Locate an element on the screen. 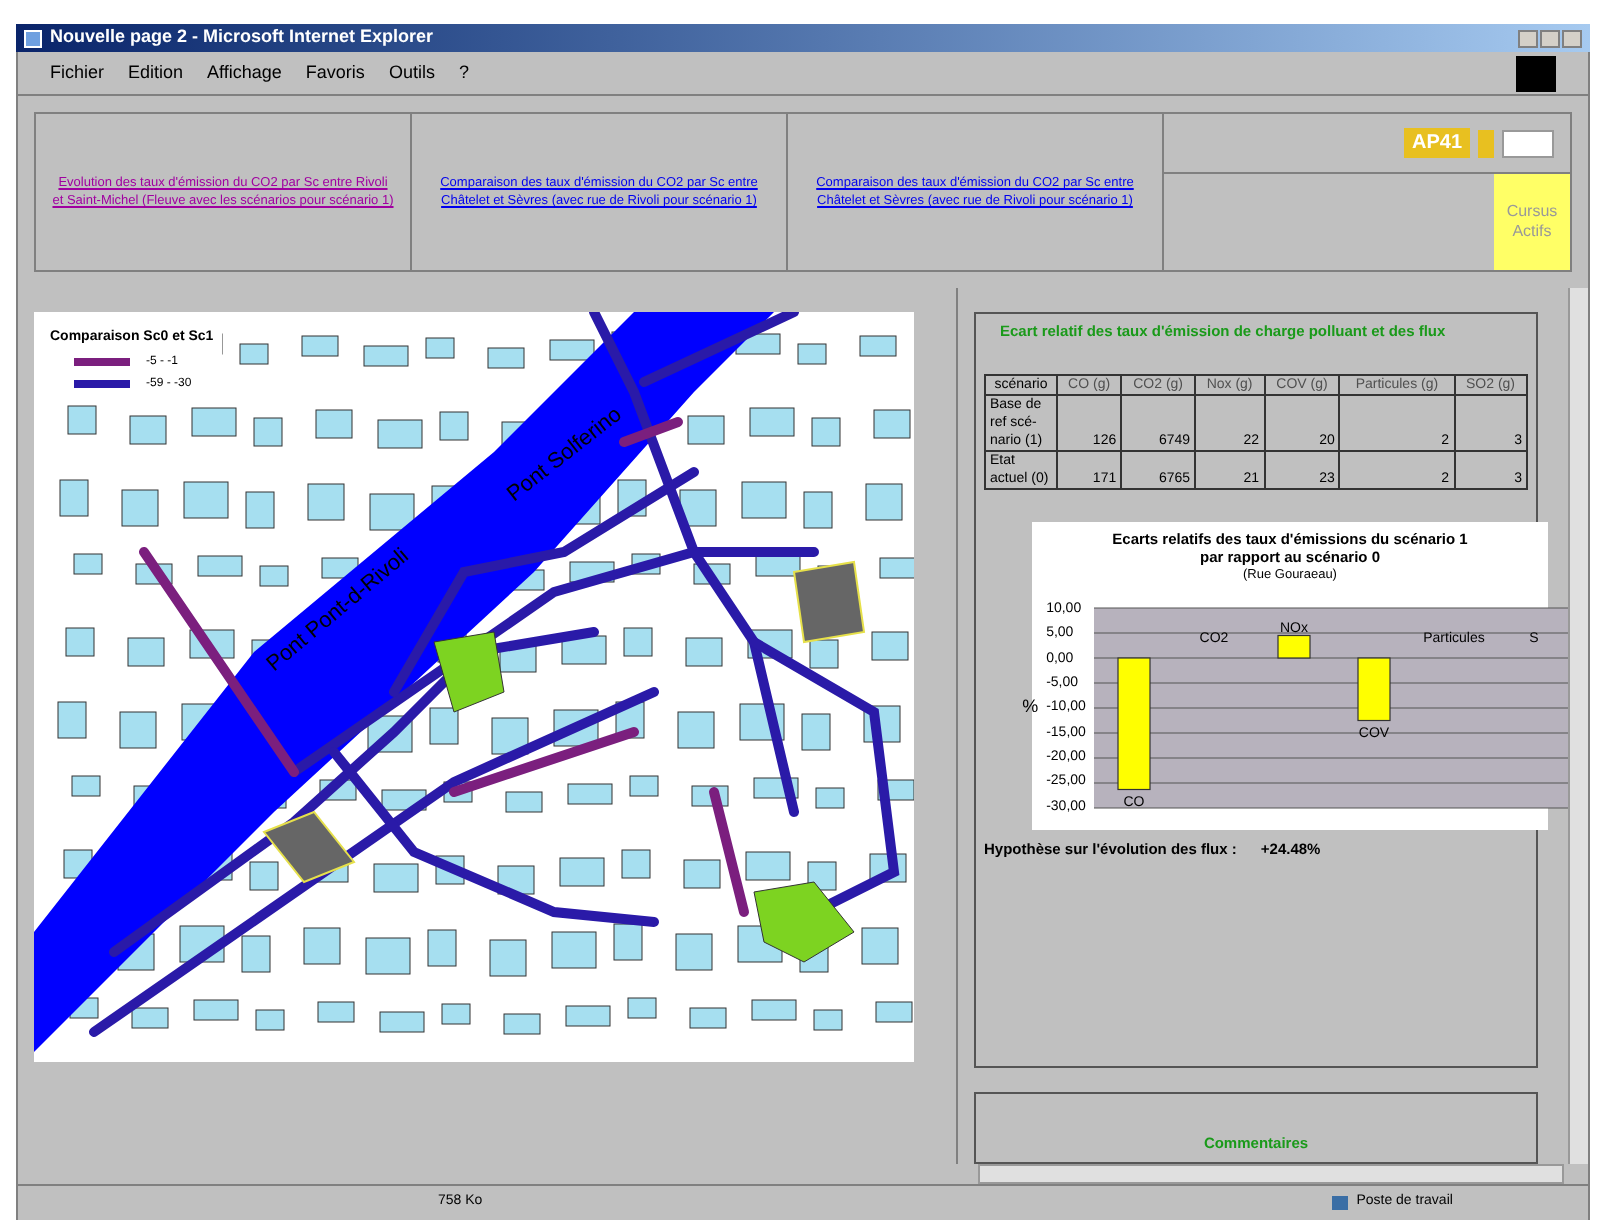  menu-item: Edition is located at coordinates (156, 73).